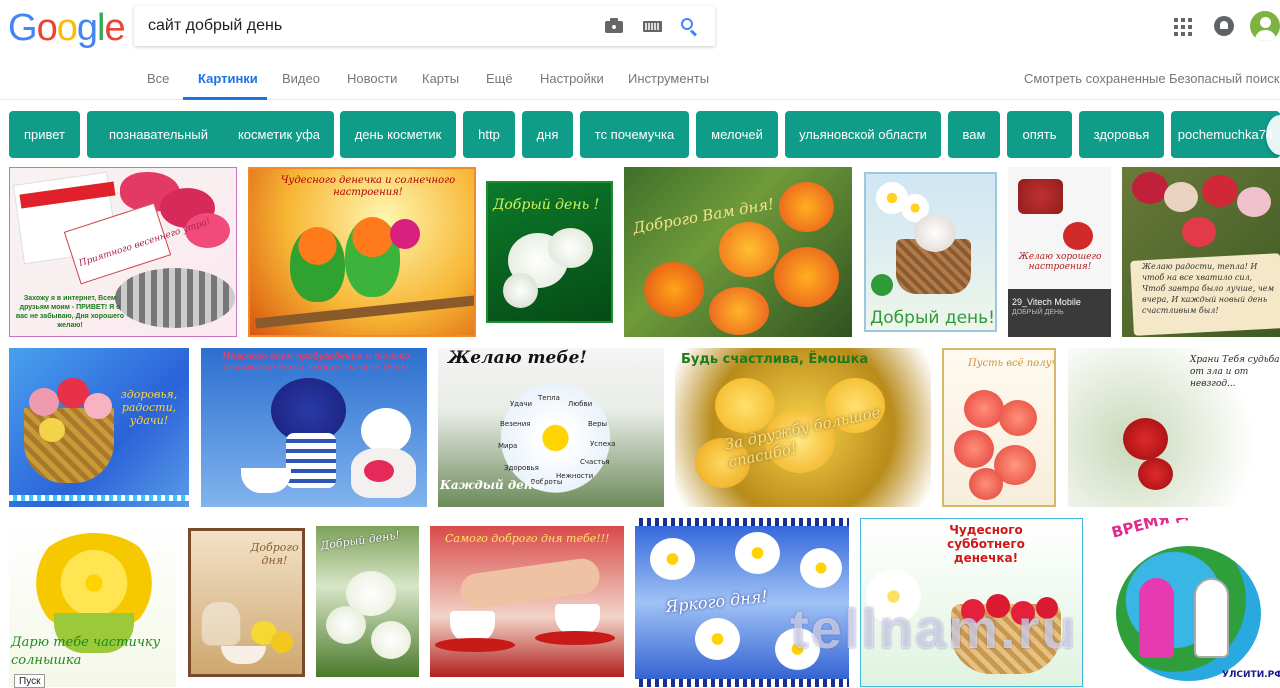 The image size is (1280, 688). I want to click on image-result: Пусть всё получается, so click(999, 427).